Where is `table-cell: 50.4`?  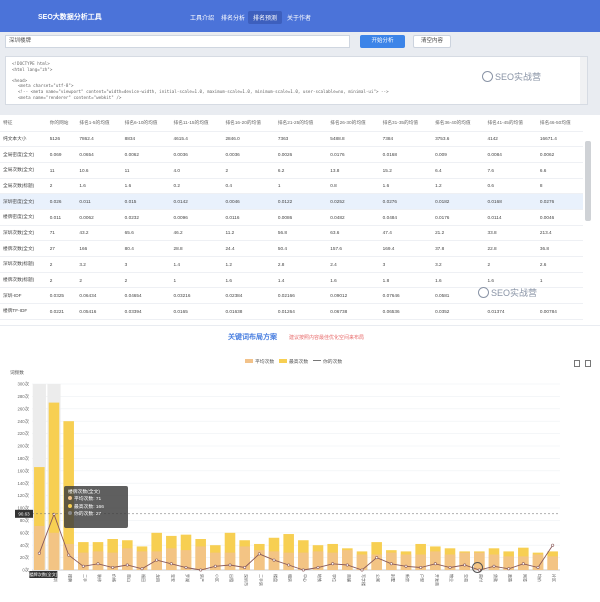
table-cell: 50.4 is located at coordinates (301, 248).